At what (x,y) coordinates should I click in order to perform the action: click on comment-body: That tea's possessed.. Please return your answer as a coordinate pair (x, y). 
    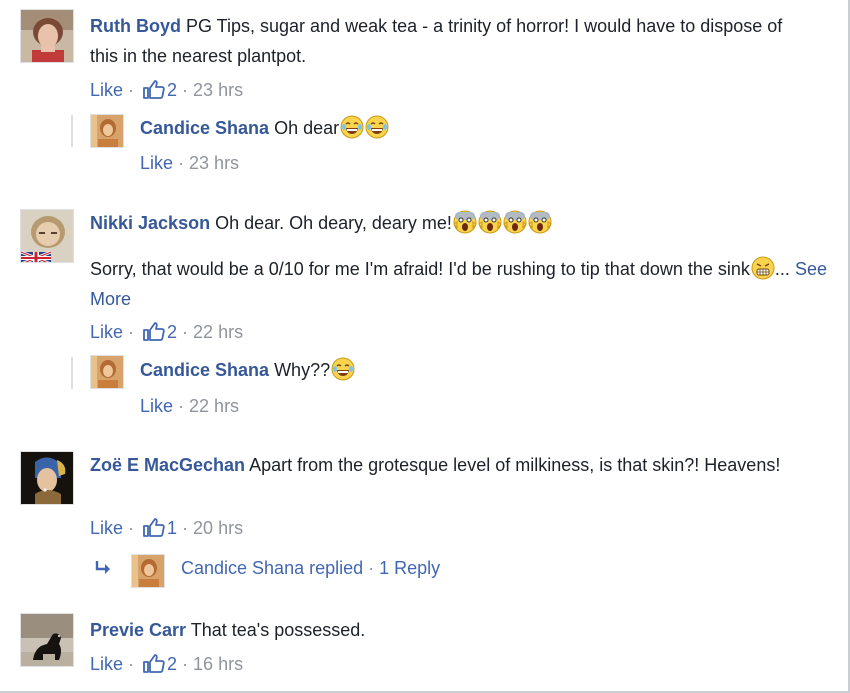
    Looking at the image, I should click on (278, 630).